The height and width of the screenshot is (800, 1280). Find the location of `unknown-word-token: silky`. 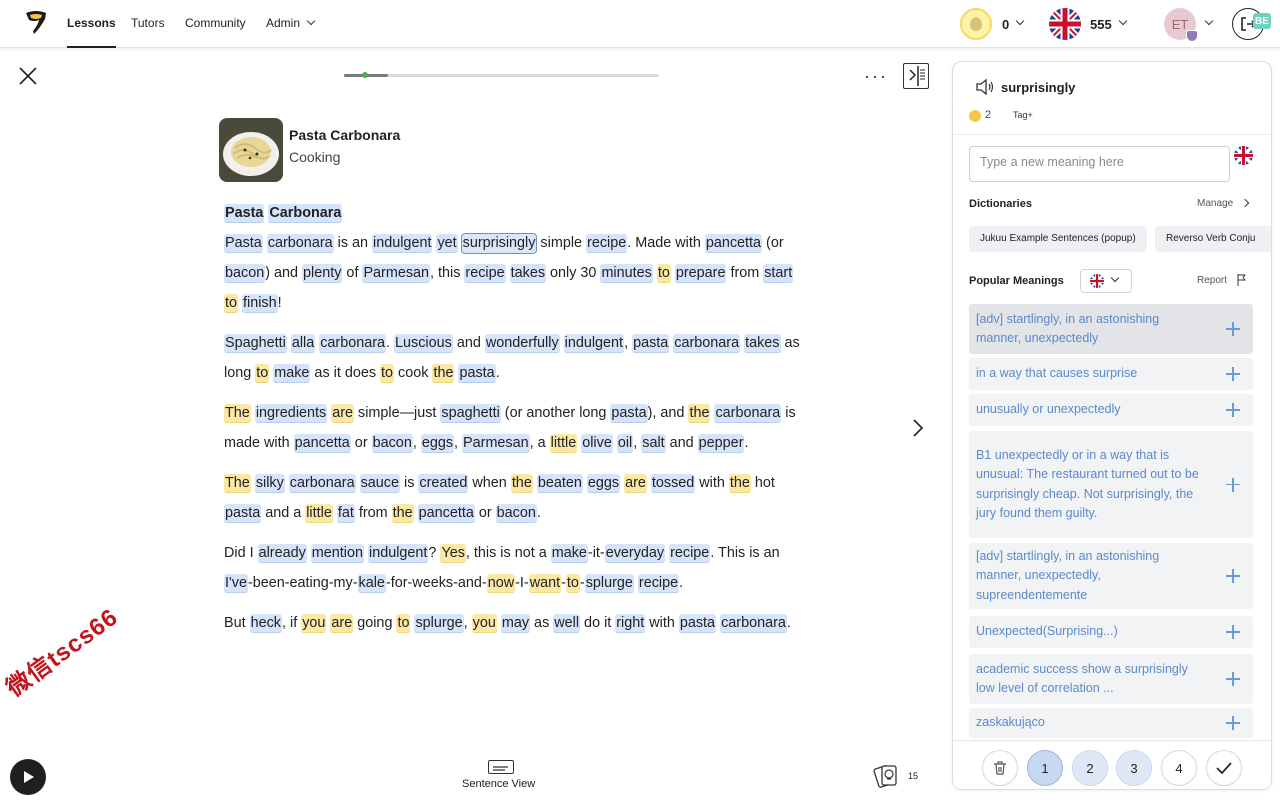

unknown-word-token: silky is located at coordinates (269, 483).